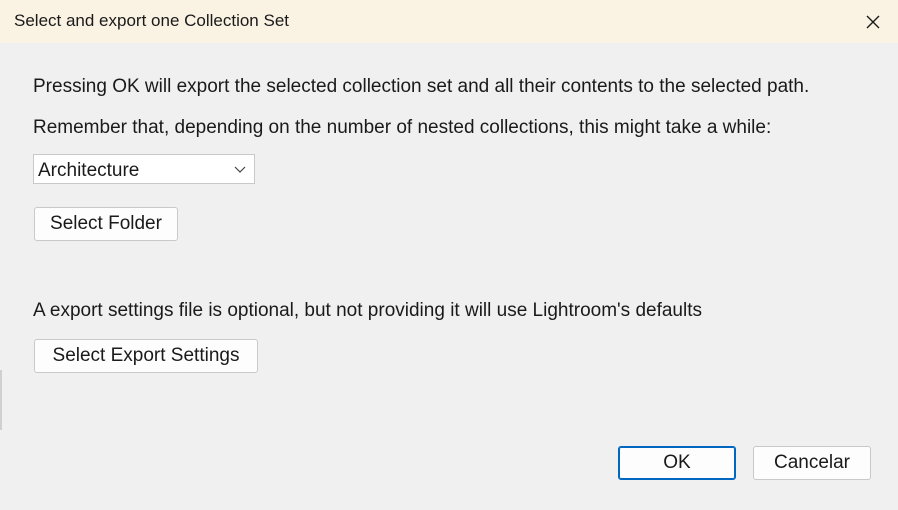 This screenshot has height=510, width=898. Describe the element at coordinates (106, 224) in the screenshot. I see `select-folder-button: Select Folder` at that location.